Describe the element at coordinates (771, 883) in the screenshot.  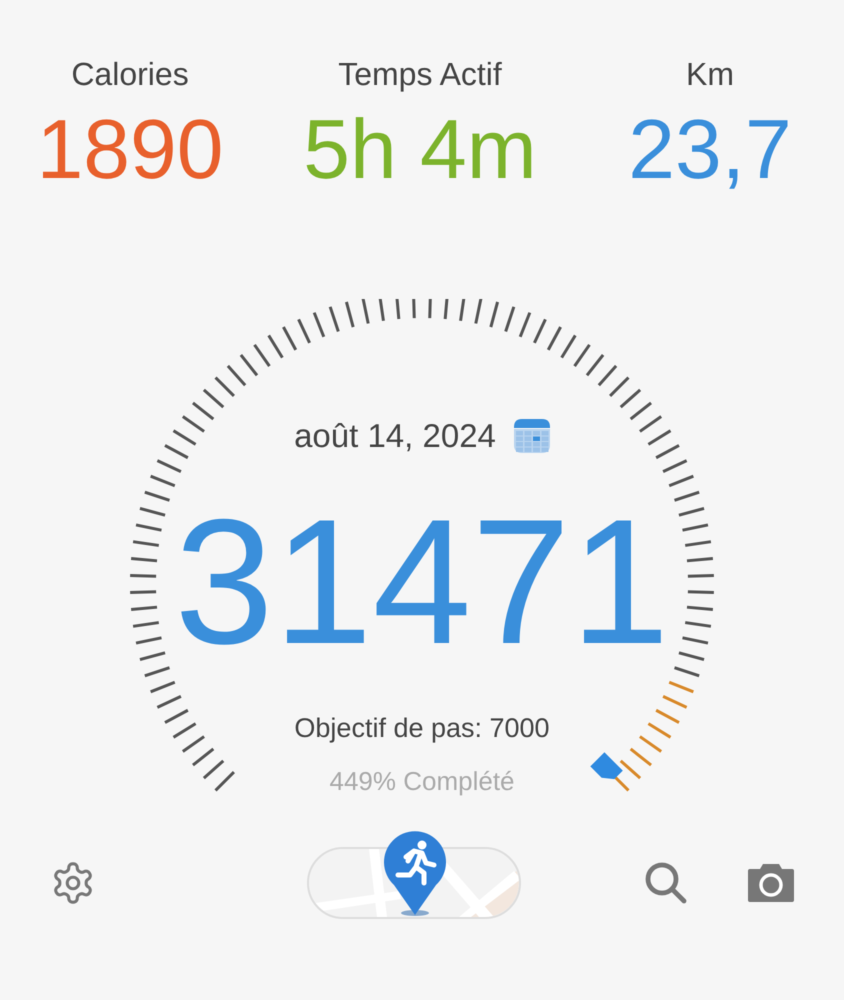
I see `camera-icon` at that location.